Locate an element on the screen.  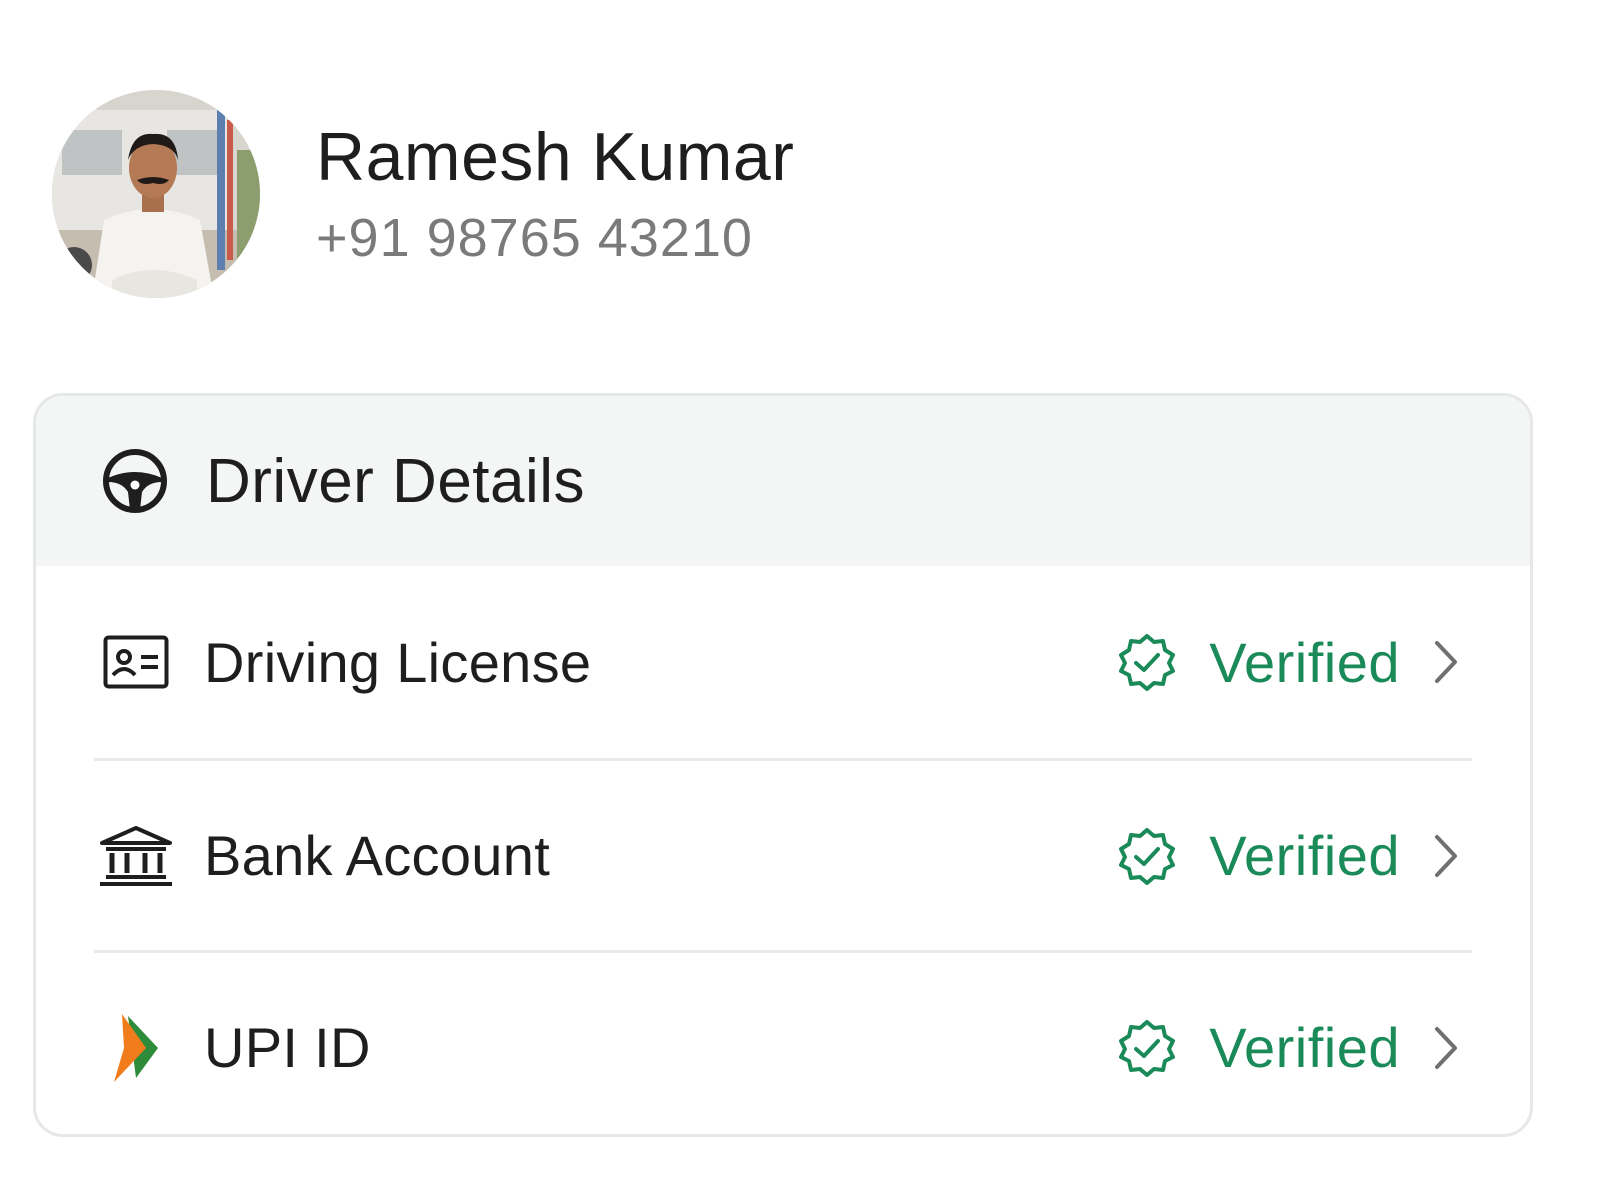
profile-header: Ramesh Kumar +91 98765 43210 is located at coordinates (423, 194).